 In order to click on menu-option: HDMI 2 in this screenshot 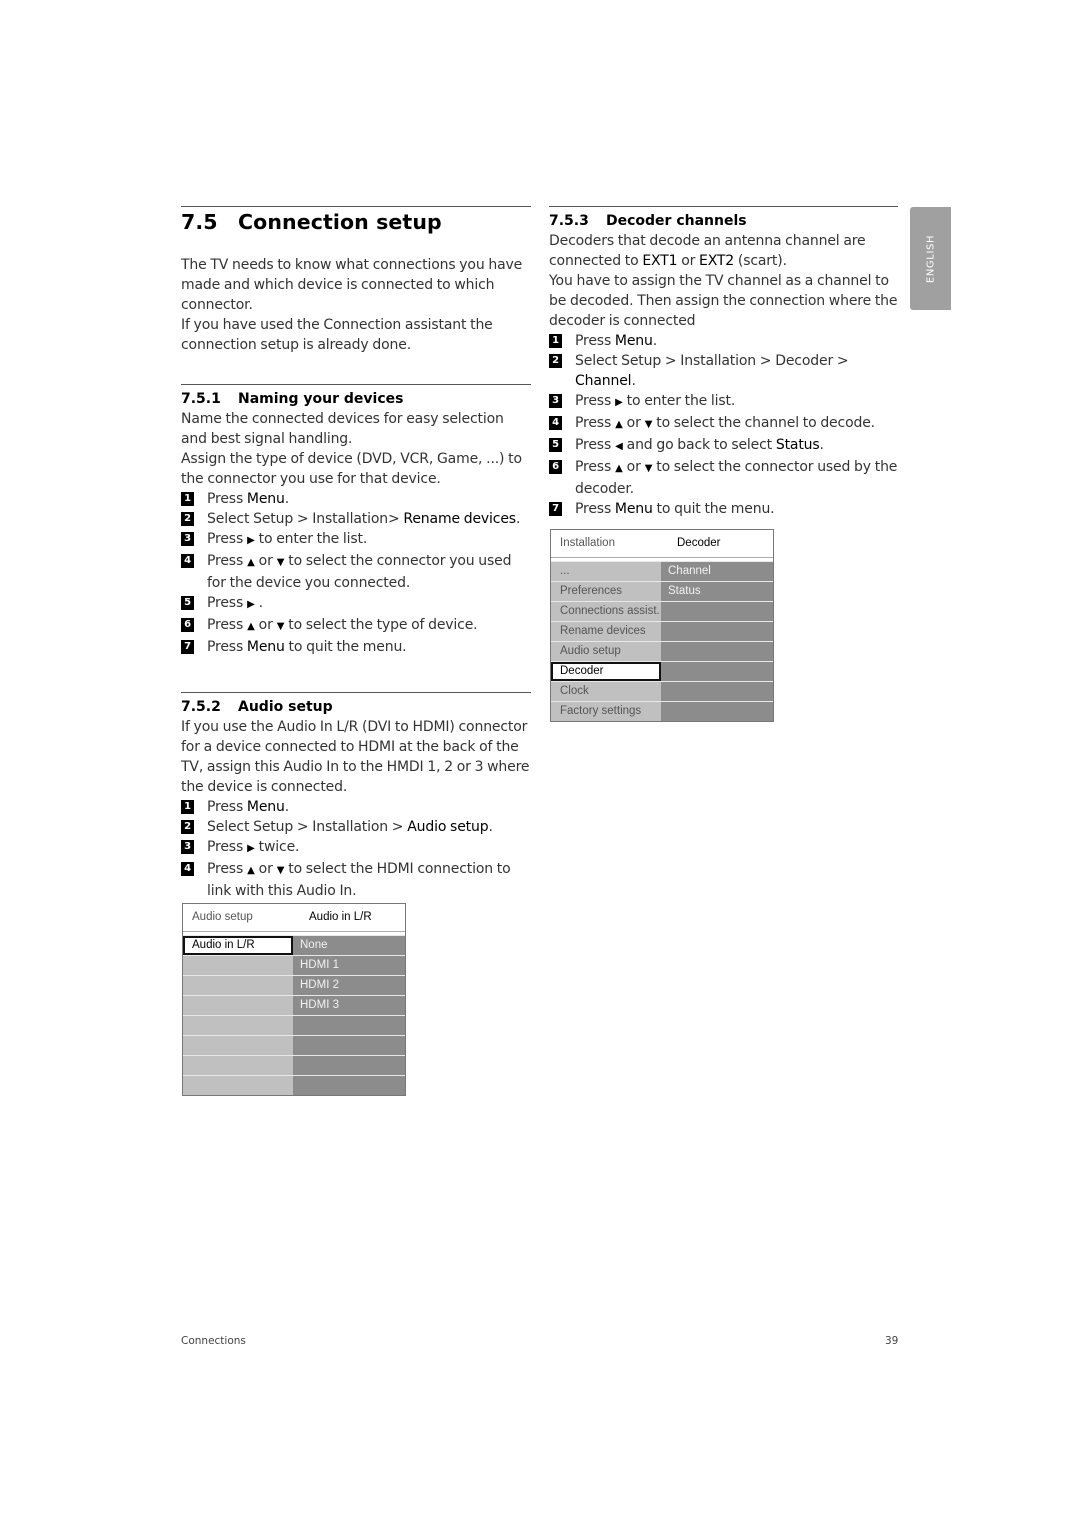, I will do `click(349, 985)`.